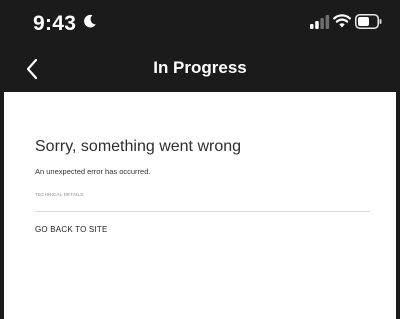  Describe the element at coordinates (71, 229) in the screenshot. I see `go-back-to-site-link: GO BACK TO SITE` at that location.